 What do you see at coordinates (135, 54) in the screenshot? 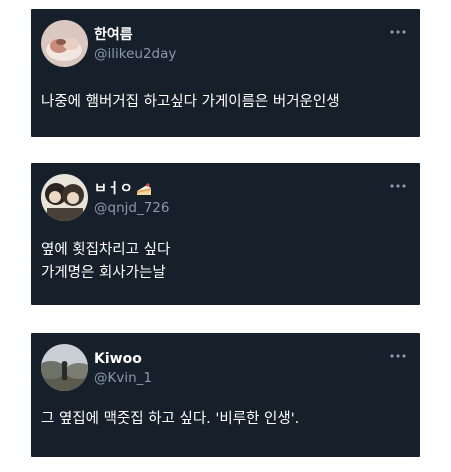
I see `user-handle: @ilikeu2day` at bounding box center [135, 54].